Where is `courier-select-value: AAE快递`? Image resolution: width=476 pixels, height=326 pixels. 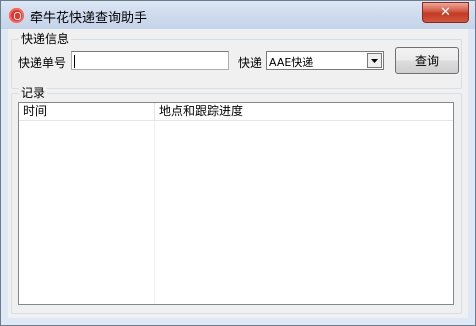
courier-select-value: AAE快递 is located at coordinates (291, 62).